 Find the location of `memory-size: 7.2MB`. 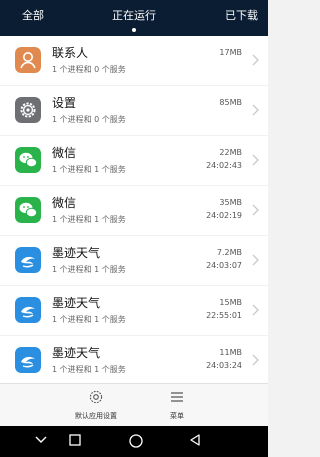

memory-size: 7.2MB is located at coordinates (229, 252).